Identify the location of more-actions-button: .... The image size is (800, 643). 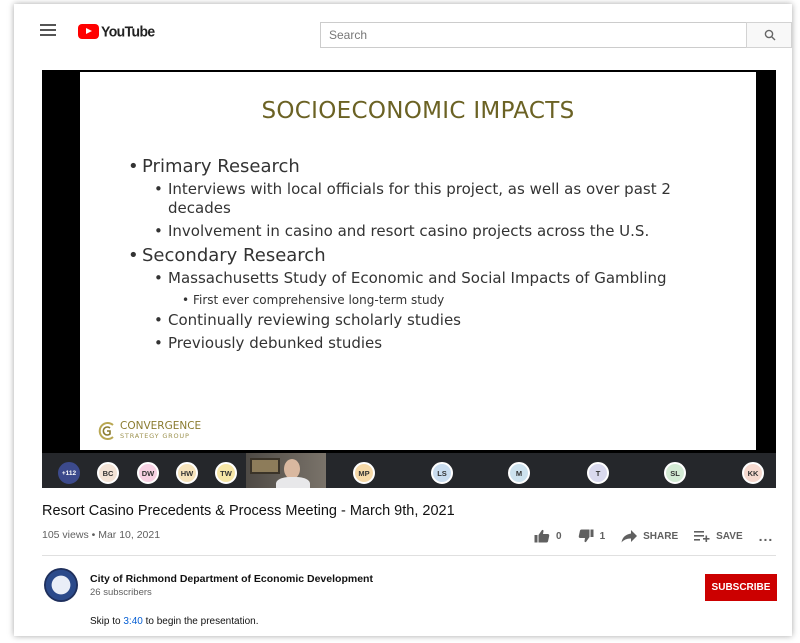
(766, 536).